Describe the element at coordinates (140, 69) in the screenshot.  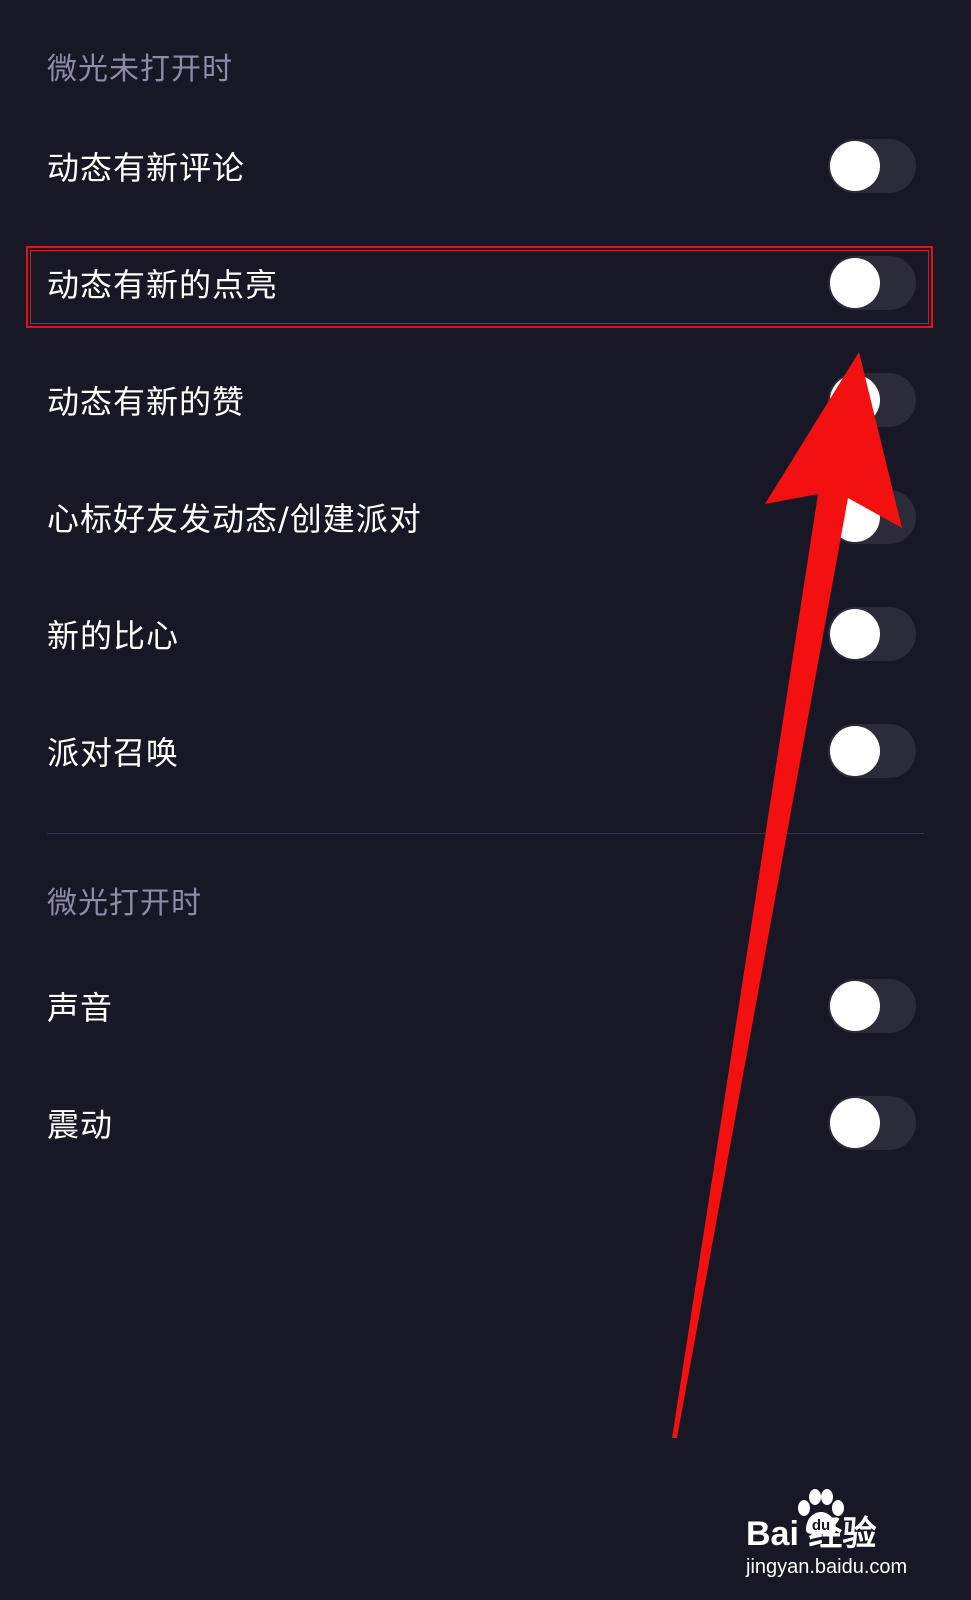
I see `section-header-glow-off: 微光未打开时` at that location.